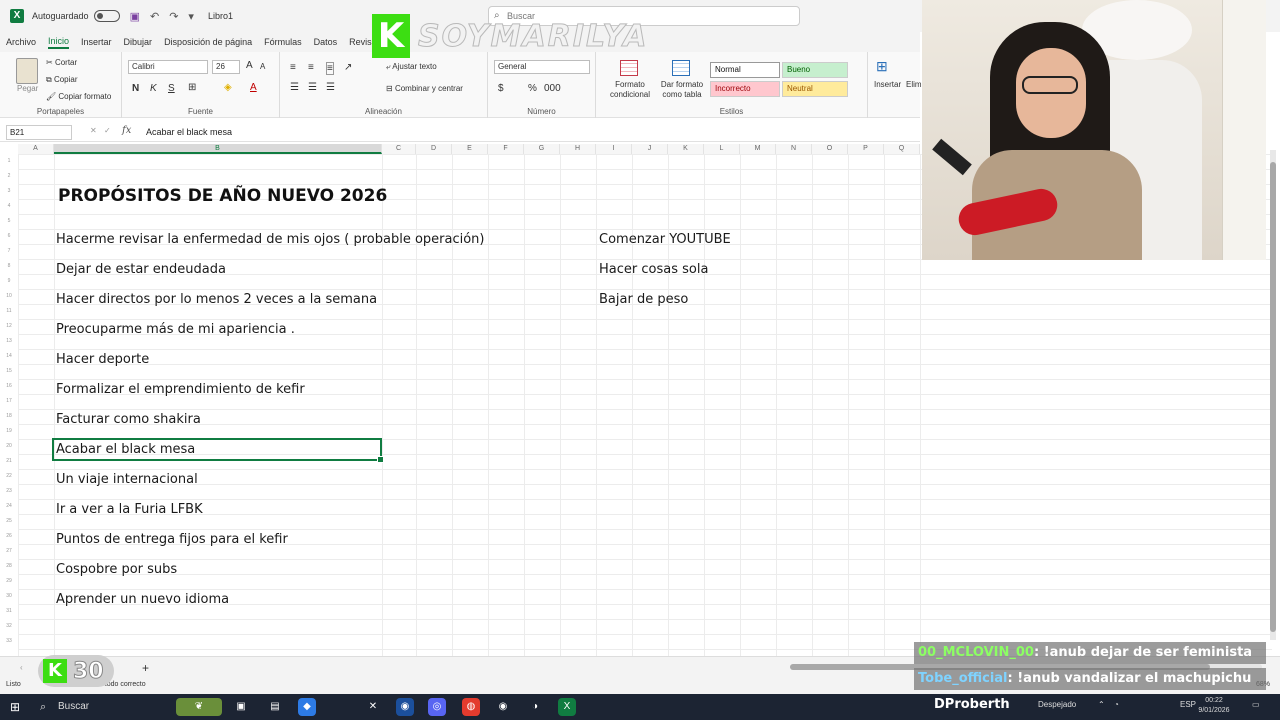 The height and width of the screenshot is (720, 1280). Describe the element at coordinates (9, 596) in the screenshot. I see `row-header: 30` at that location.